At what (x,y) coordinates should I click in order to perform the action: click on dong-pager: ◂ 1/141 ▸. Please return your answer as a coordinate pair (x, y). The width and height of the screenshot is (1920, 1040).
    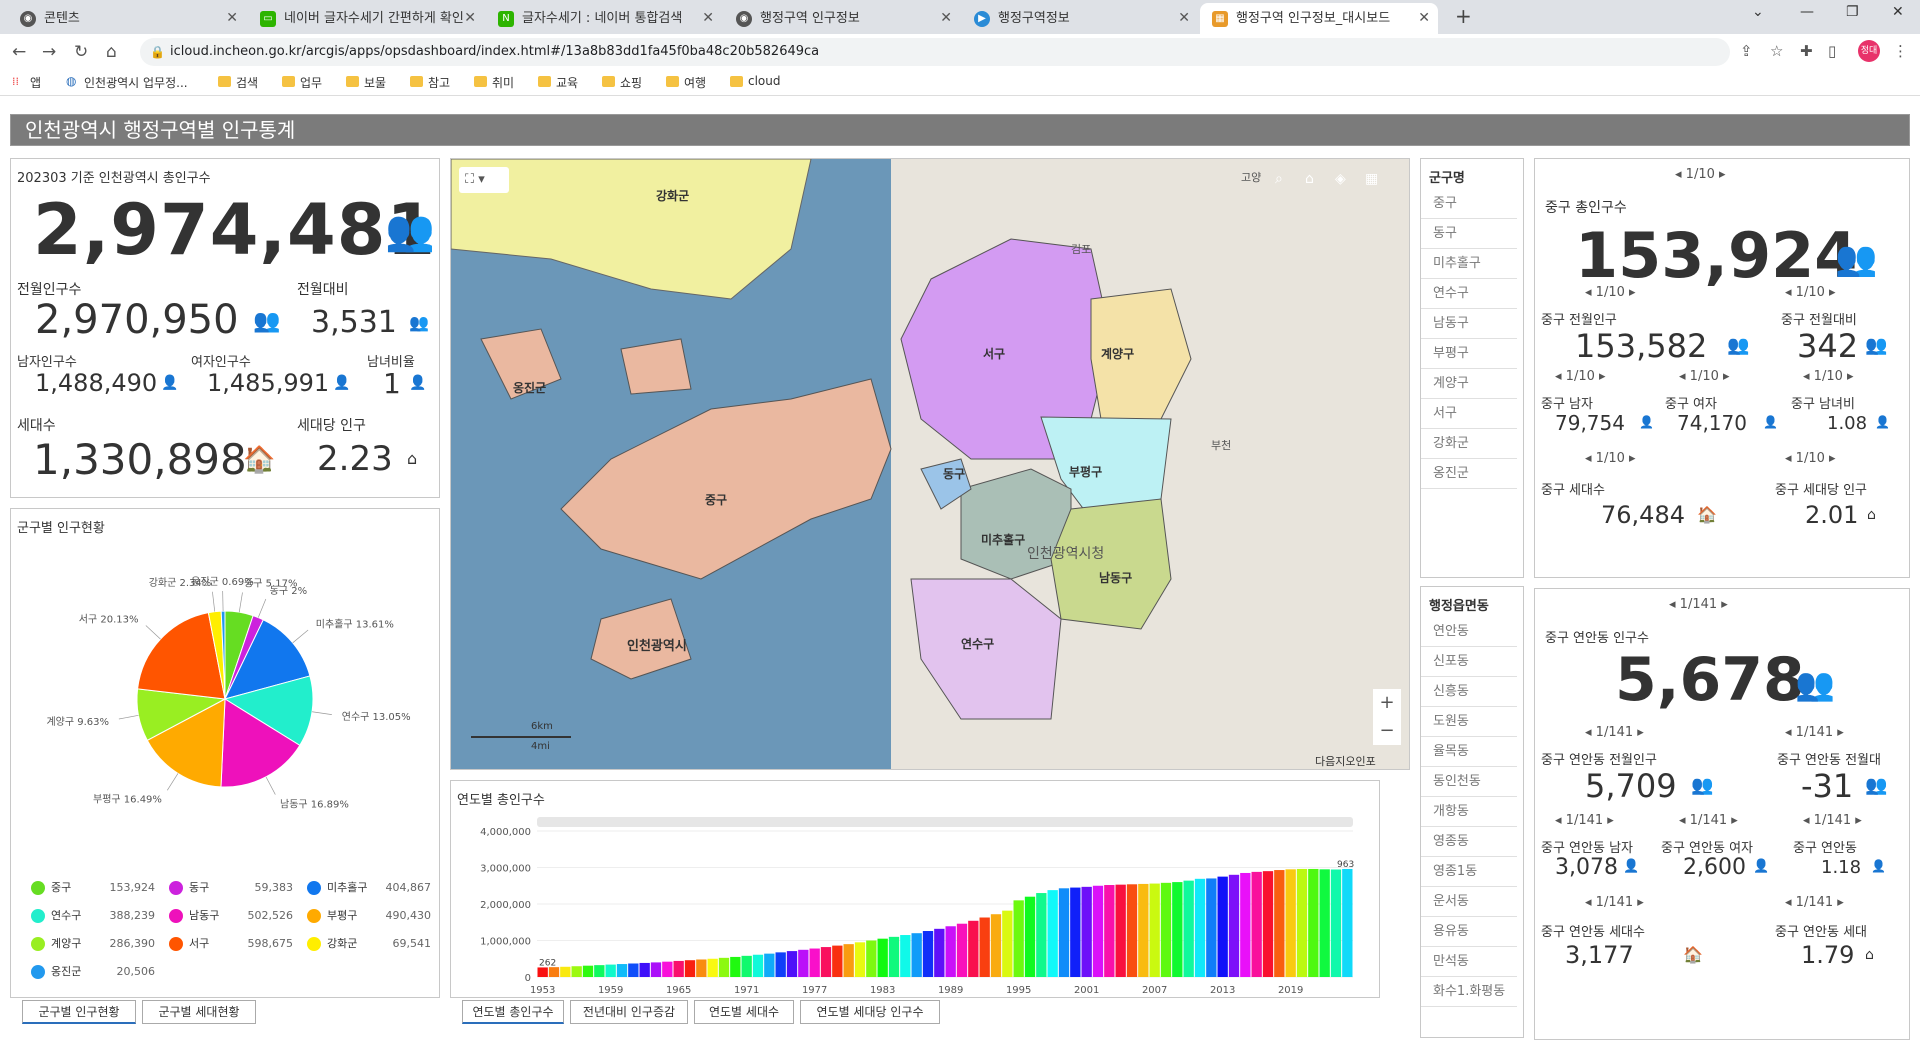
    Looking at the image, I should click on (1698, 604).